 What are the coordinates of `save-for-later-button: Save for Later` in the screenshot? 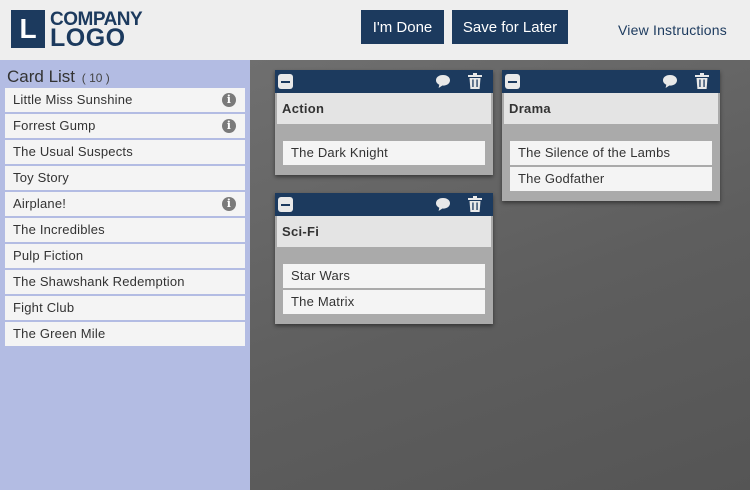 It's located at (510, 27).